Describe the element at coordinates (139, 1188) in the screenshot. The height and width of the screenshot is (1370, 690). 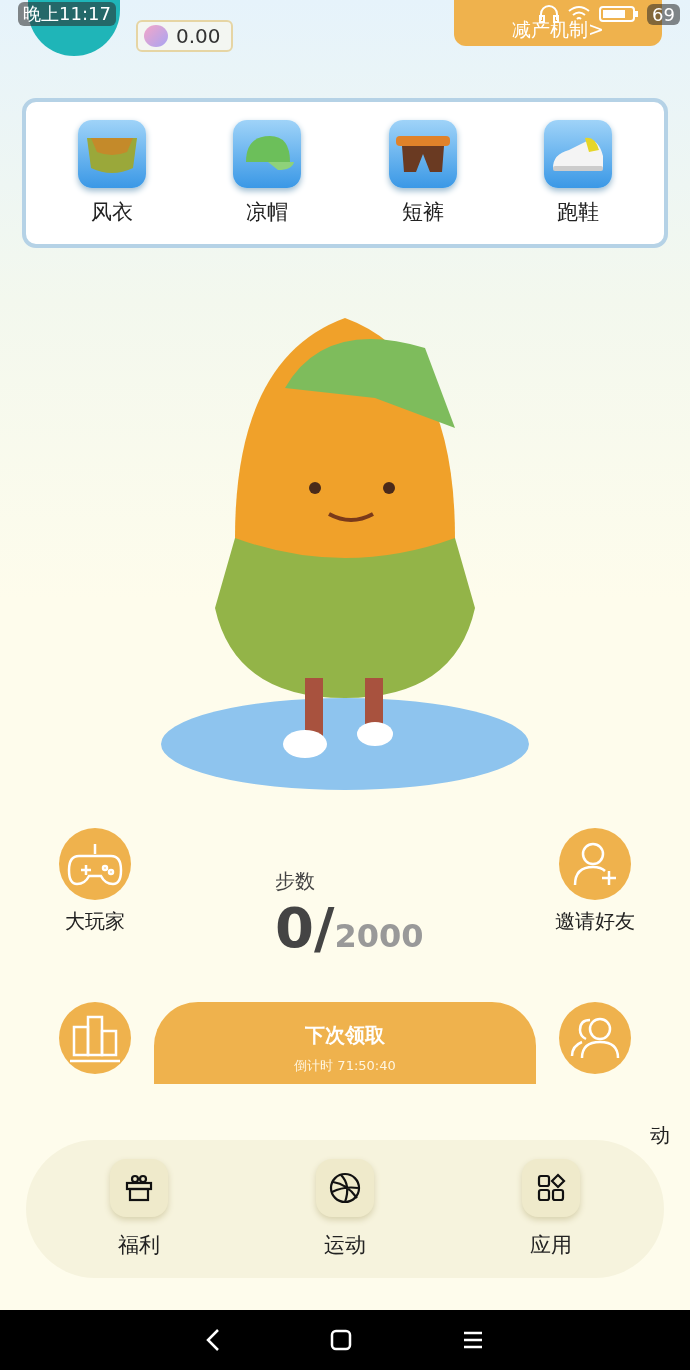
I see `gift-icon` at that location.